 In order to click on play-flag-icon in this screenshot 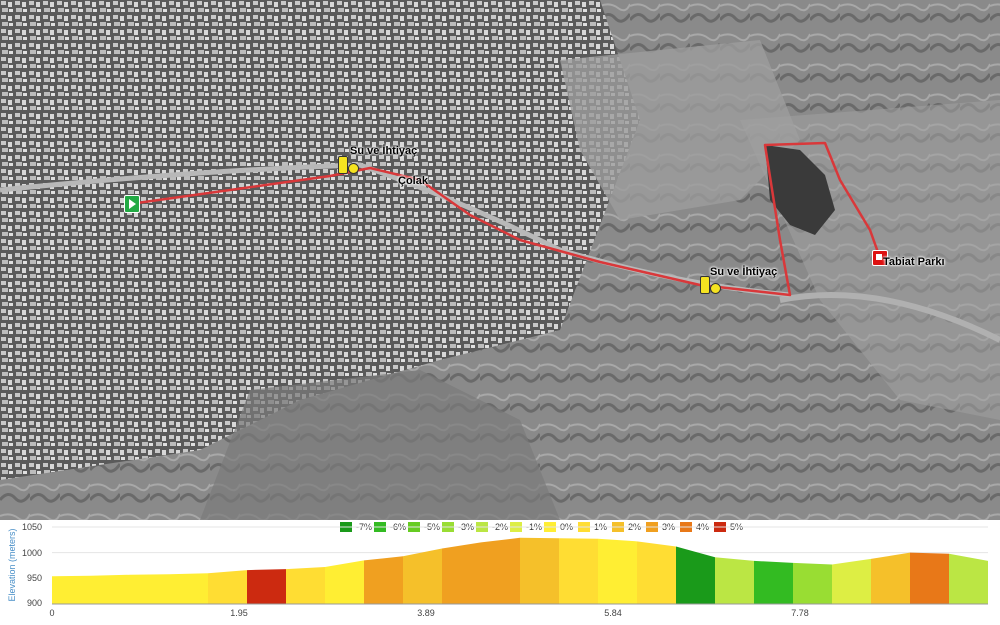, I will do `click(132, 204)`.